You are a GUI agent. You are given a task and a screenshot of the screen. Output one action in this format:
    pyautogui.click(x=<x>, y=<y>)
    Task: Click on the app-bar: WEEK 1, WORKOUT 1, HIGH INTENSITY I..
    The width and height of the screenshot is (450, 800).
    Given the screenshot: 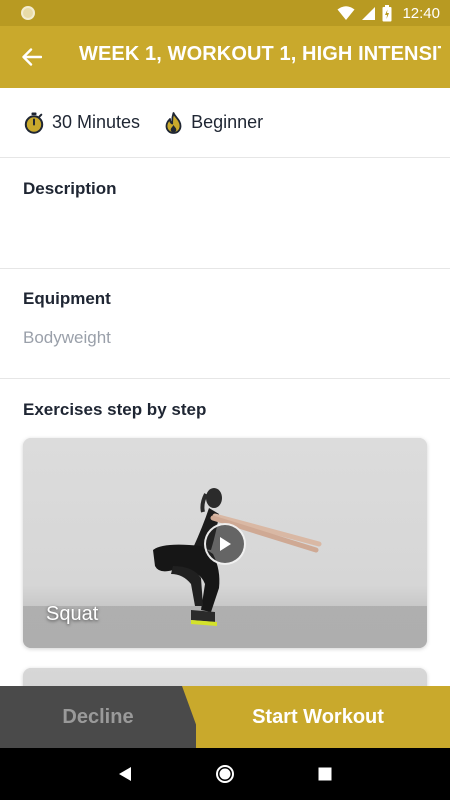 What is the action you would take?
    pyautogui.click(x=225, y=57)
    